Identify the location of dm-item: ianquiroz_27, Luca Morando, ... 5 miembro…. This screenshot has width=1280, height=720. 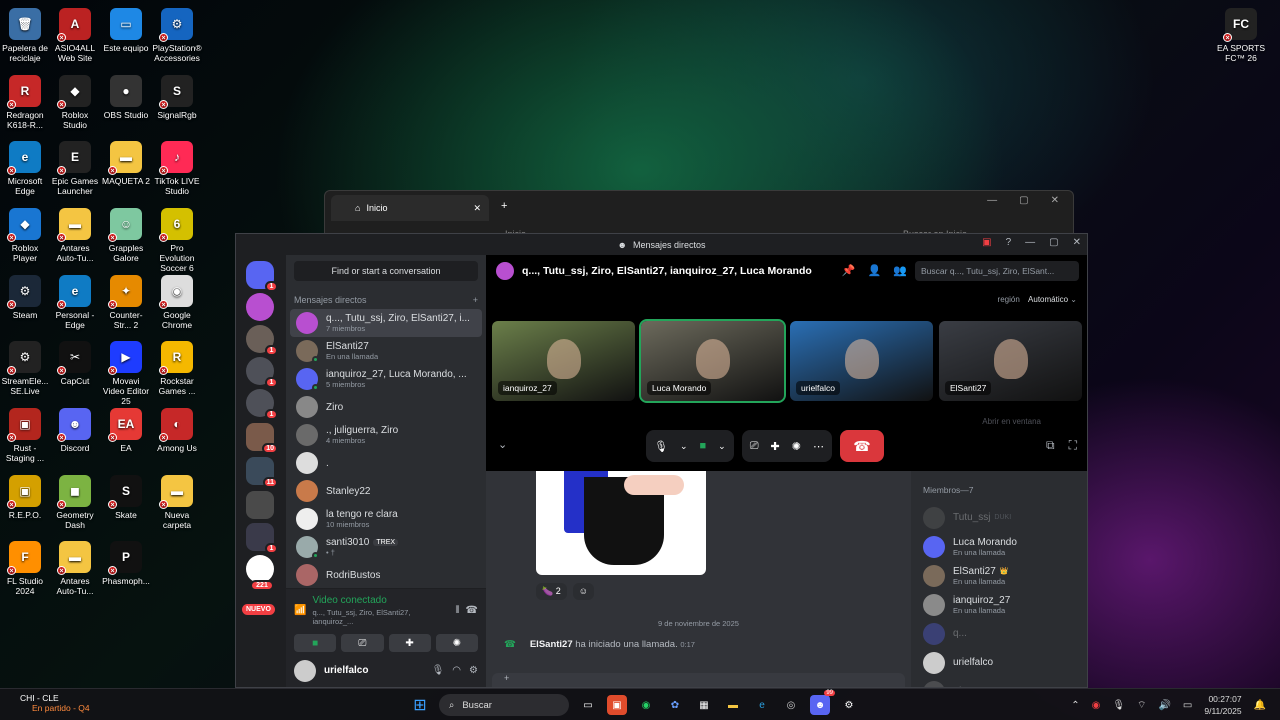
(386, 379).